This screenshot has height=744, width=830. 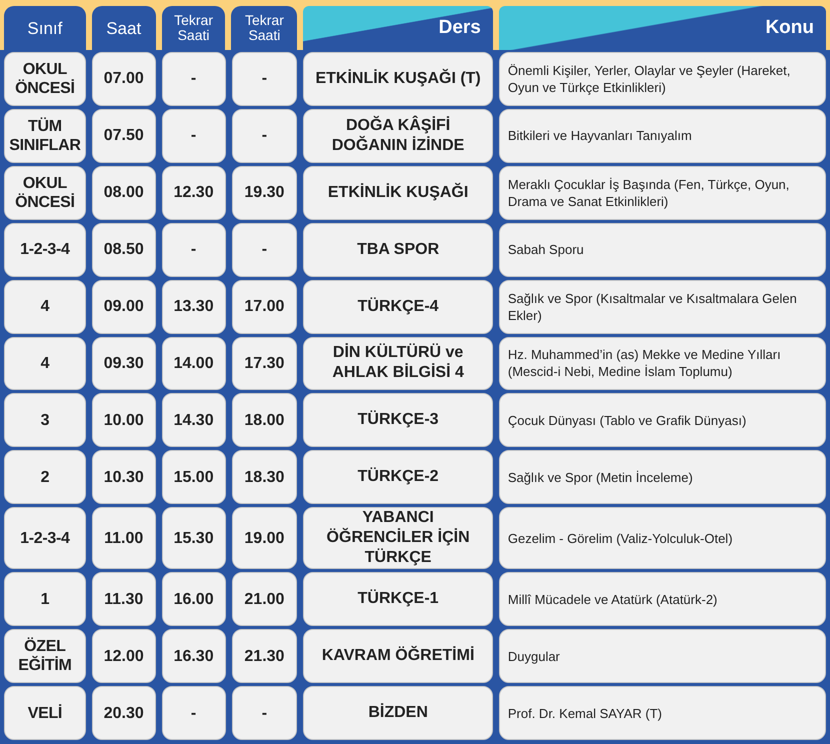 What do you see at coordinates (45, 420) in the screenshot?
I see `table-cell: 3` at bounding box center [45, 420].